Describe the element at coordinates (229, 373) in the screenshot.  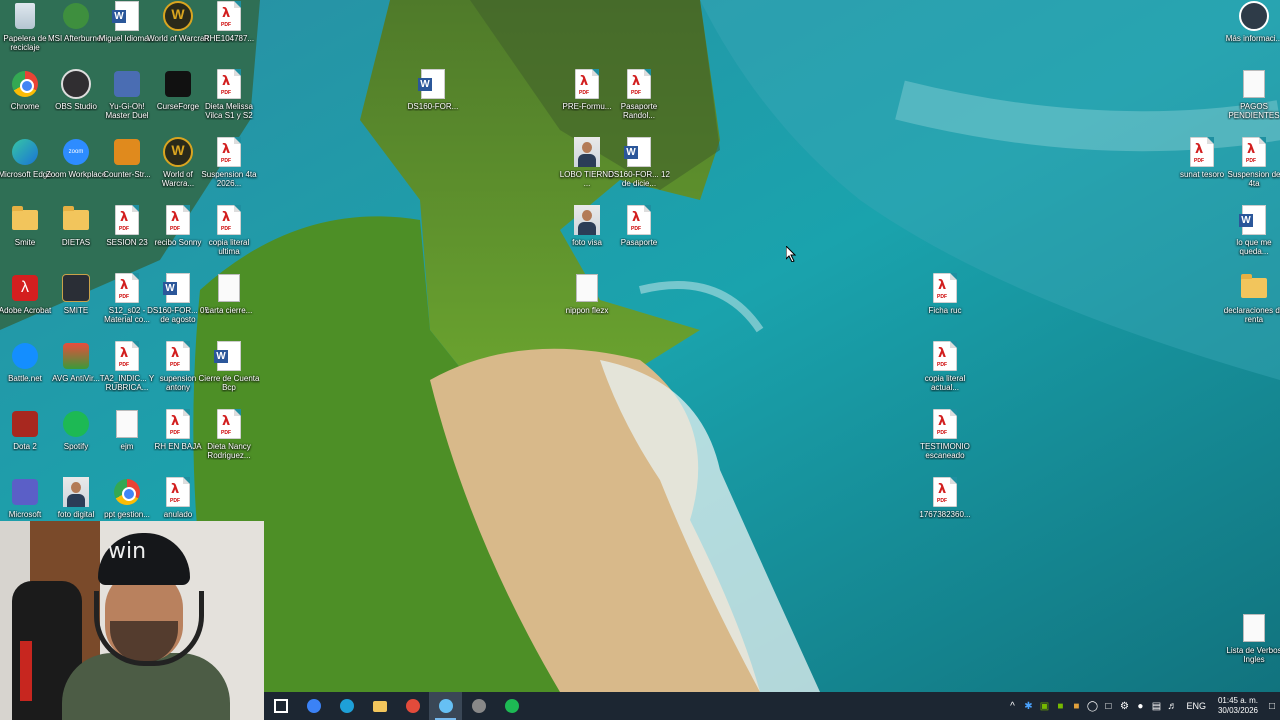
I see `desktop-shortcut: W Cierre de Cuenta Bcp` at that location.